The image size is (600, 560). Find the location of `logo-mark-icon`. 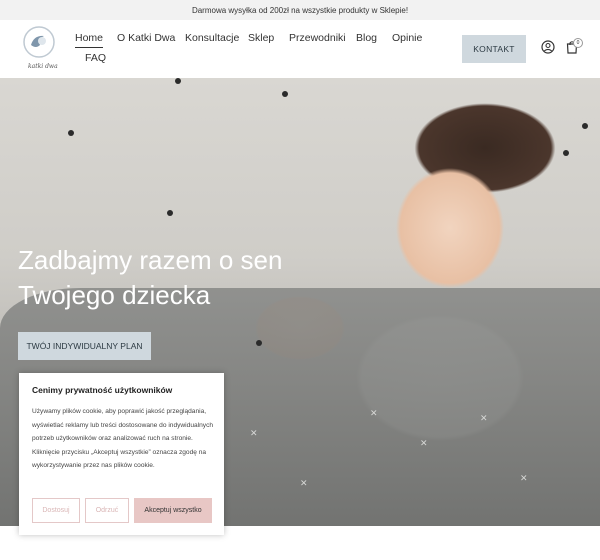

logo-mark-icon is located at coordinates (39, 42).